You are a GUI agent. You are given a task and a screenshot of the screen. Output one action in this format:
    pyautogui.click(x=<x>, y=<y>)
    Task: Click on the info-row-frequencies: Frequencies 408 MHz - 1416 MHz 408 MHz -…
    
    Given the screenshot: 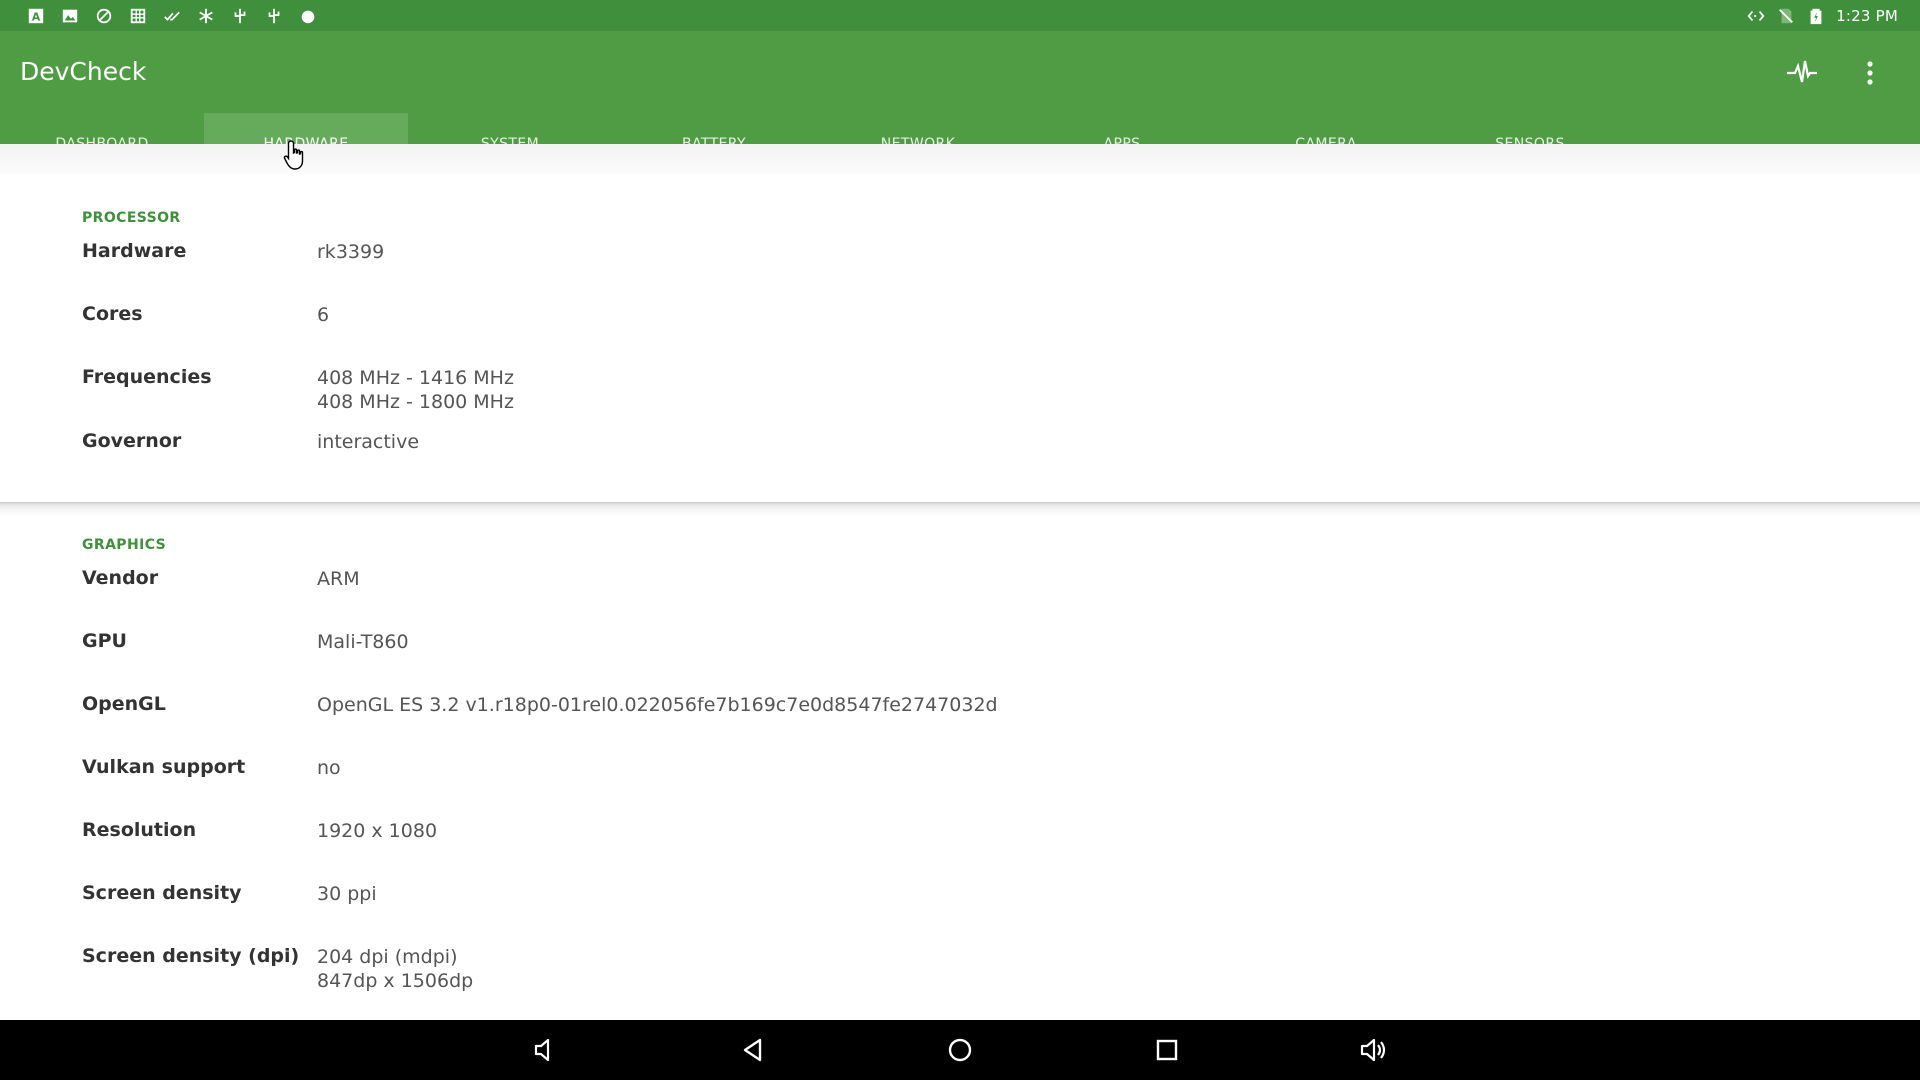 What is the action you would take?
    pyautogui.click(x=1001, y=398)
    